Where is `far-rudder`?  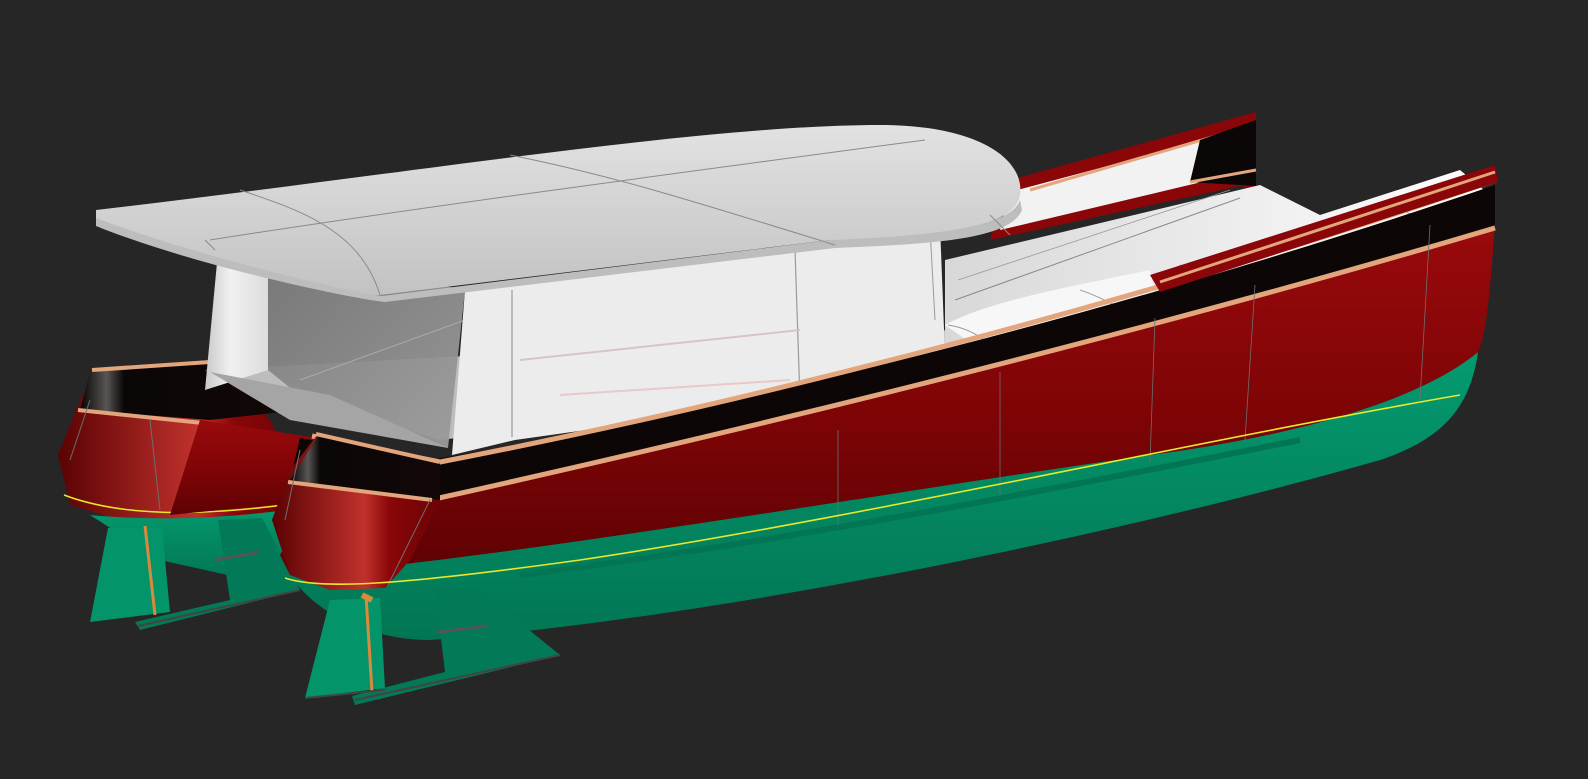 far-rudder is located at coordinates (130, 575).